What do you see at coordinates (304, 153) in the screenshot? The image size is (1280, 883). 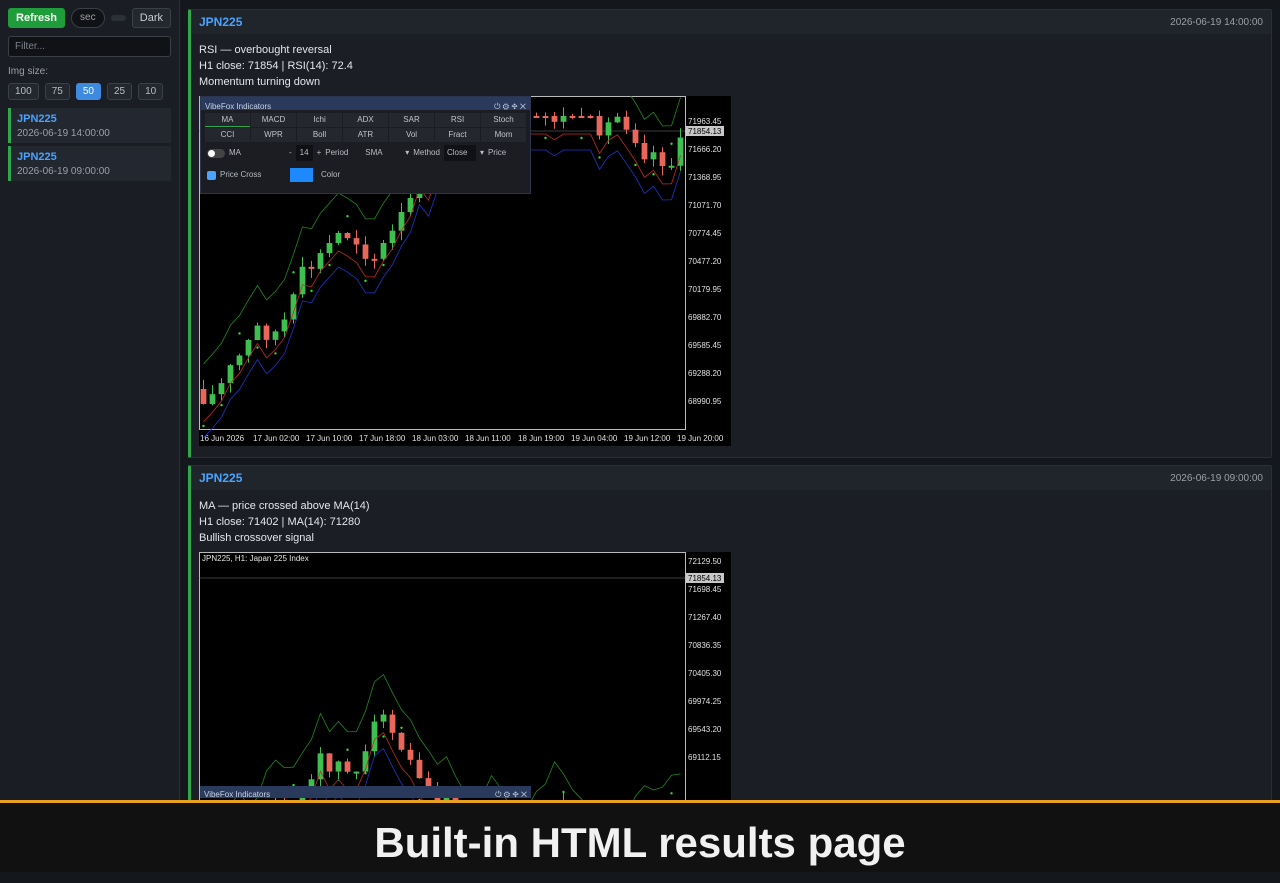 I see `period-input: 14` at bounding box center [304, 153].